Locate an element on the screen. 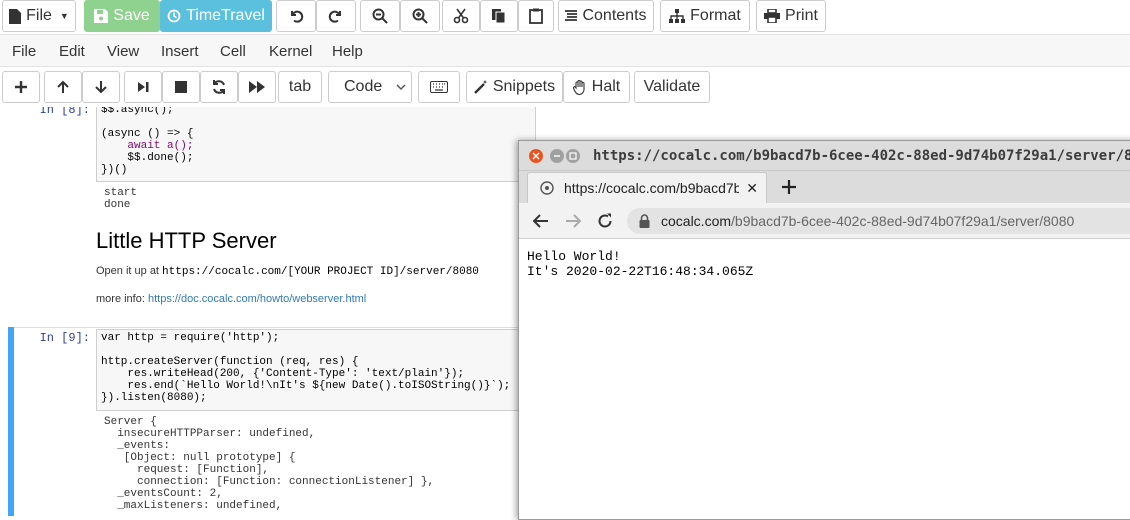  code-line: var http = require('http'); is located at coordinates (190, 338).